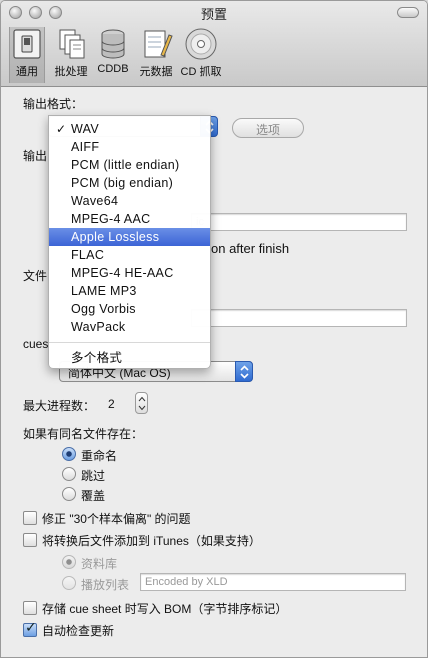  Describe the element at coordinates (95, 201) in the screenshot. I see `format-menu-item-label: Wave64` at that location.